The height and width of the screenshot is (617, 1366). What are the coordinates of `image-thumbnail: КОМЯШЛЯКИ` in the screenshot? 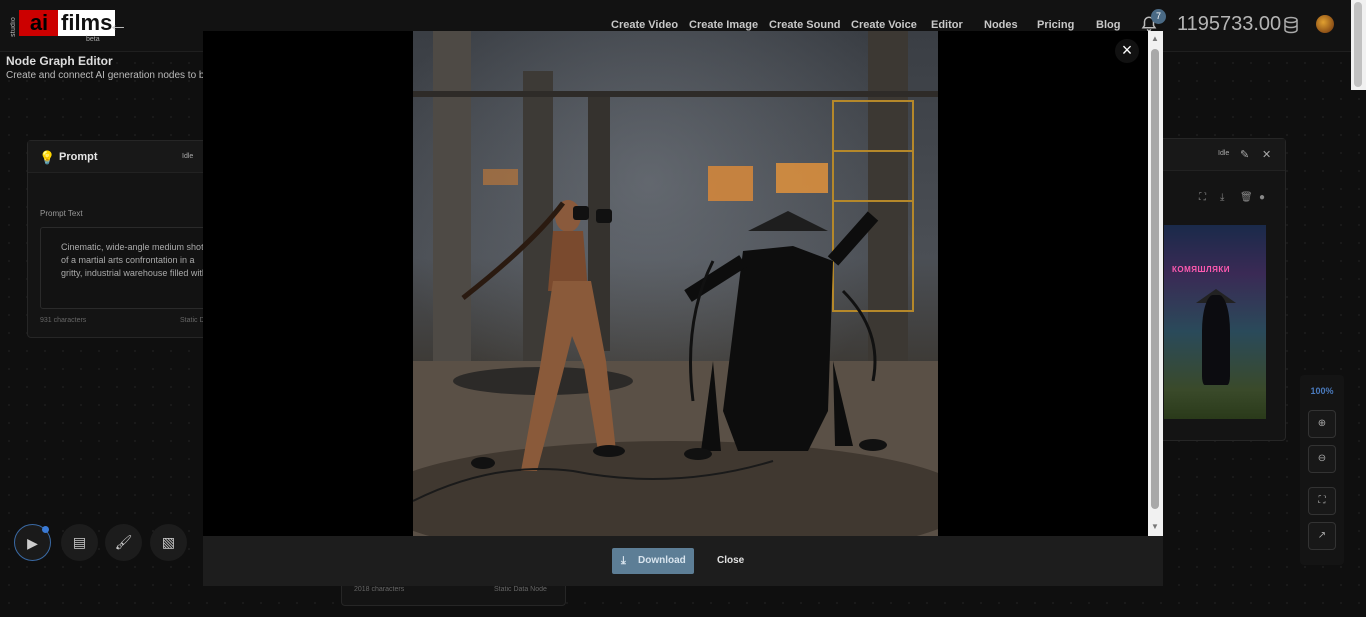 It's located at (1215, 322).